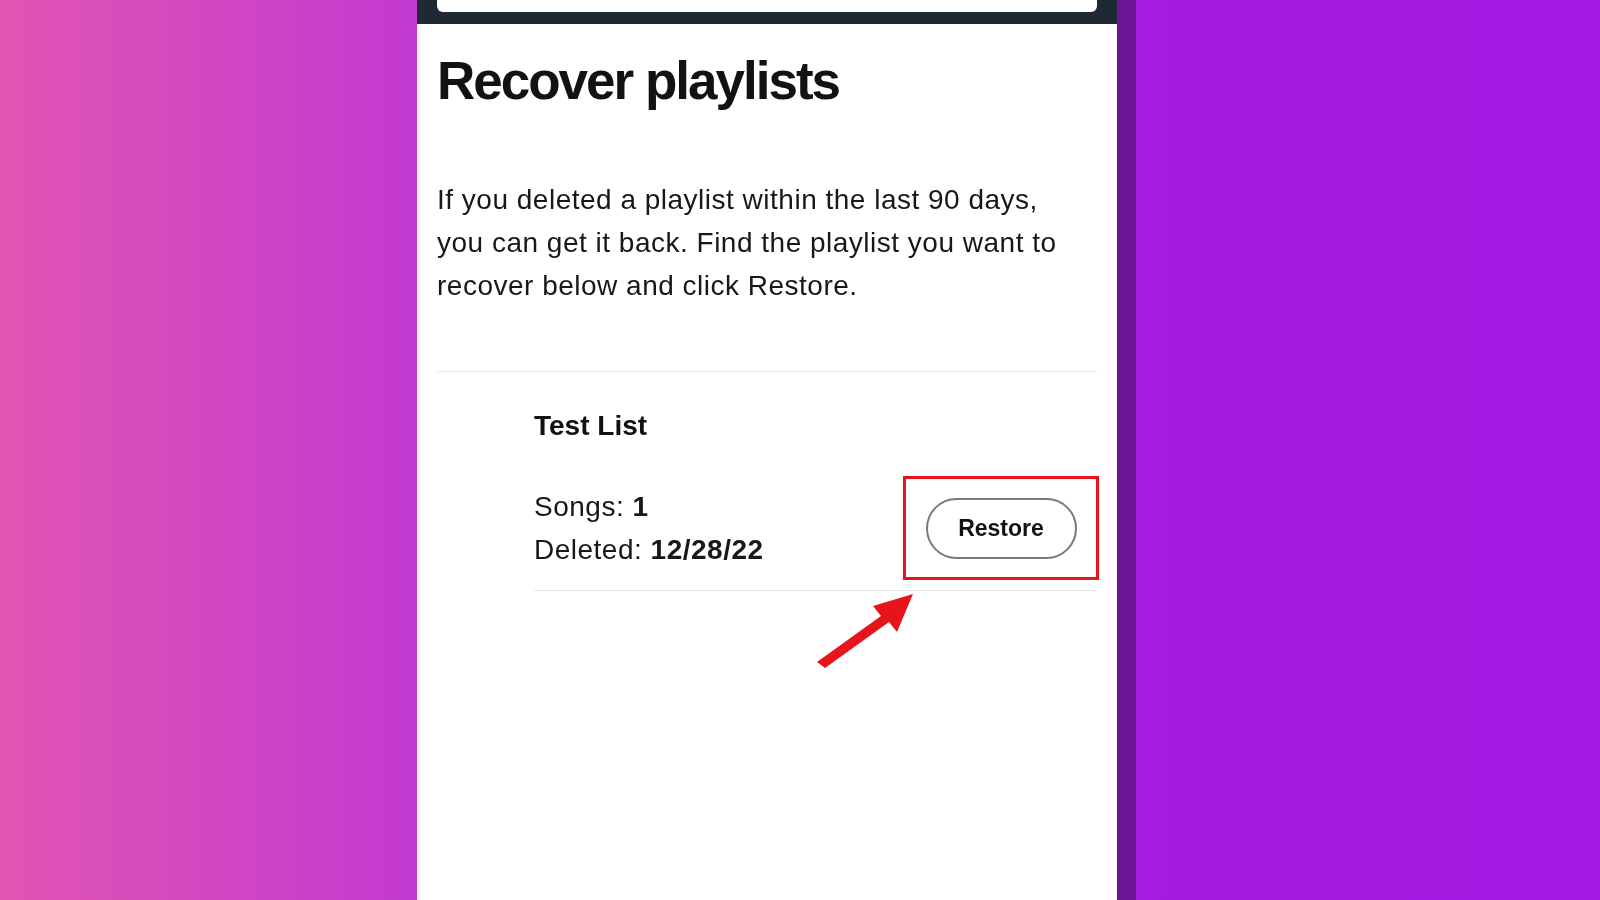  Describe the element at coordinates (591, 507) in the screenshot. I see `songs-count: Songs: 1` at that location.